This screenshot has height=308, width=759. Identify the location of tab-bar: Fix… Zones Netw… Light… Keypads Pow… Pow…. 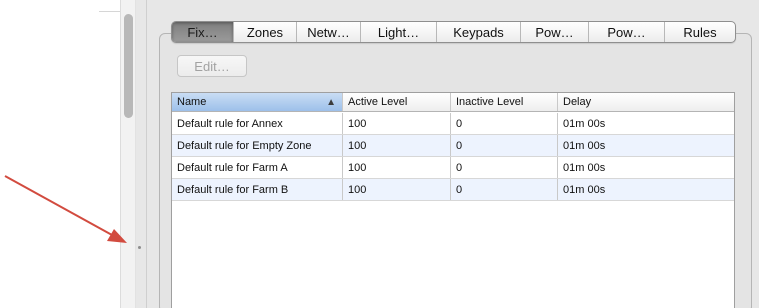
(453, 32).